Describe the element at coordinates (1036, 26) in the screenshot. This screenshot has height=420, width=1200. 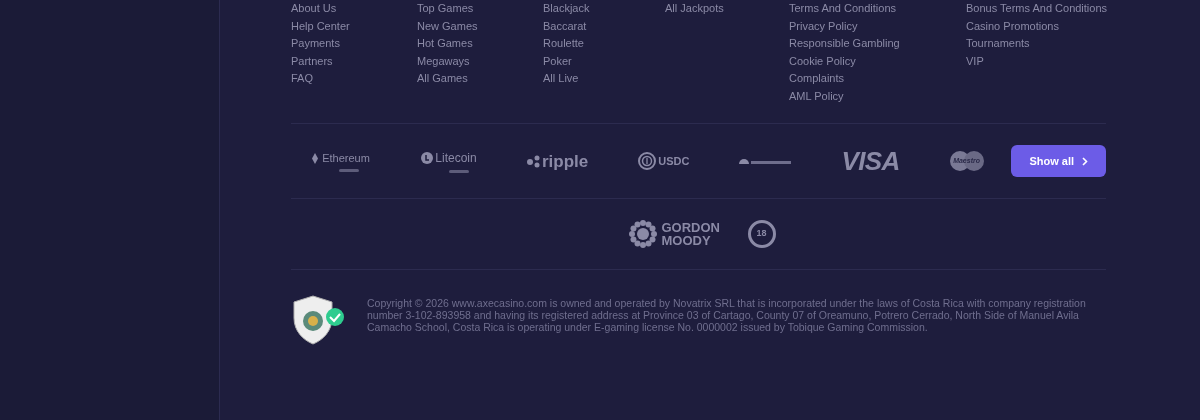
I see `footer-link: Casino Promotions` at that location.